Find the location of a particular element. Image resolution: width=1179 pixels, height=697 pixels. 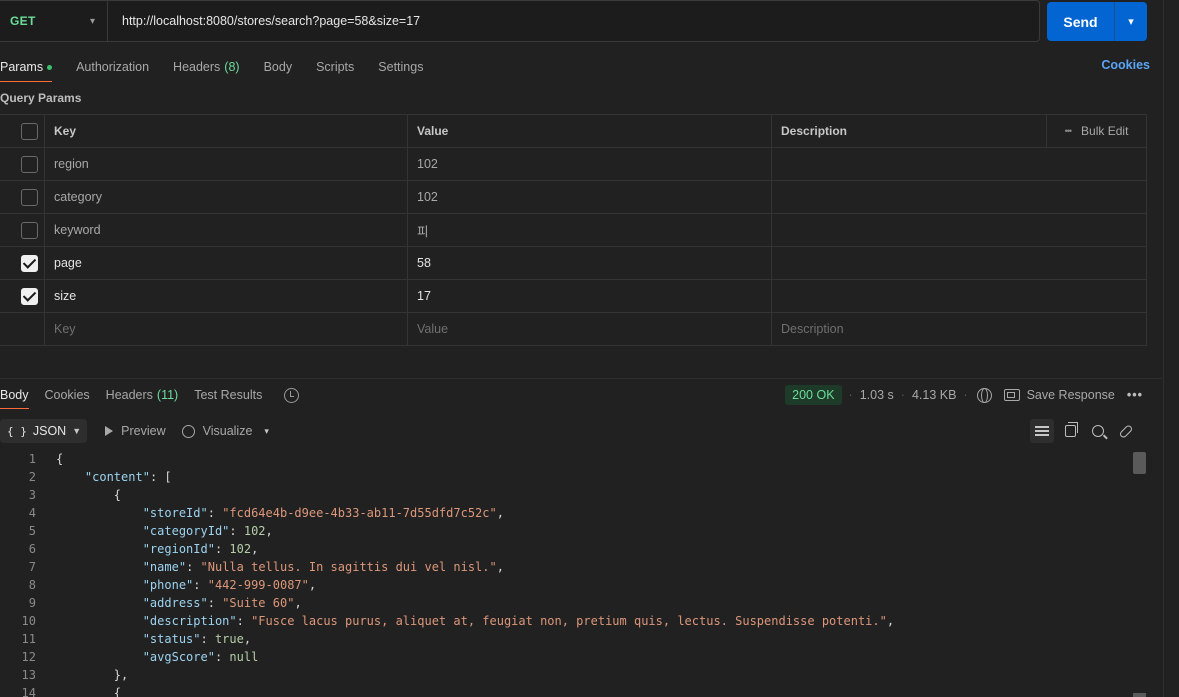

search-icon is located at coordinates (1098, 431).